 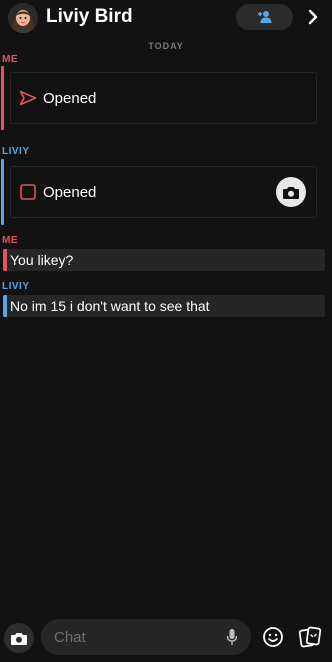 I want to click on add-friend-icon, so click(x=264, y=17).